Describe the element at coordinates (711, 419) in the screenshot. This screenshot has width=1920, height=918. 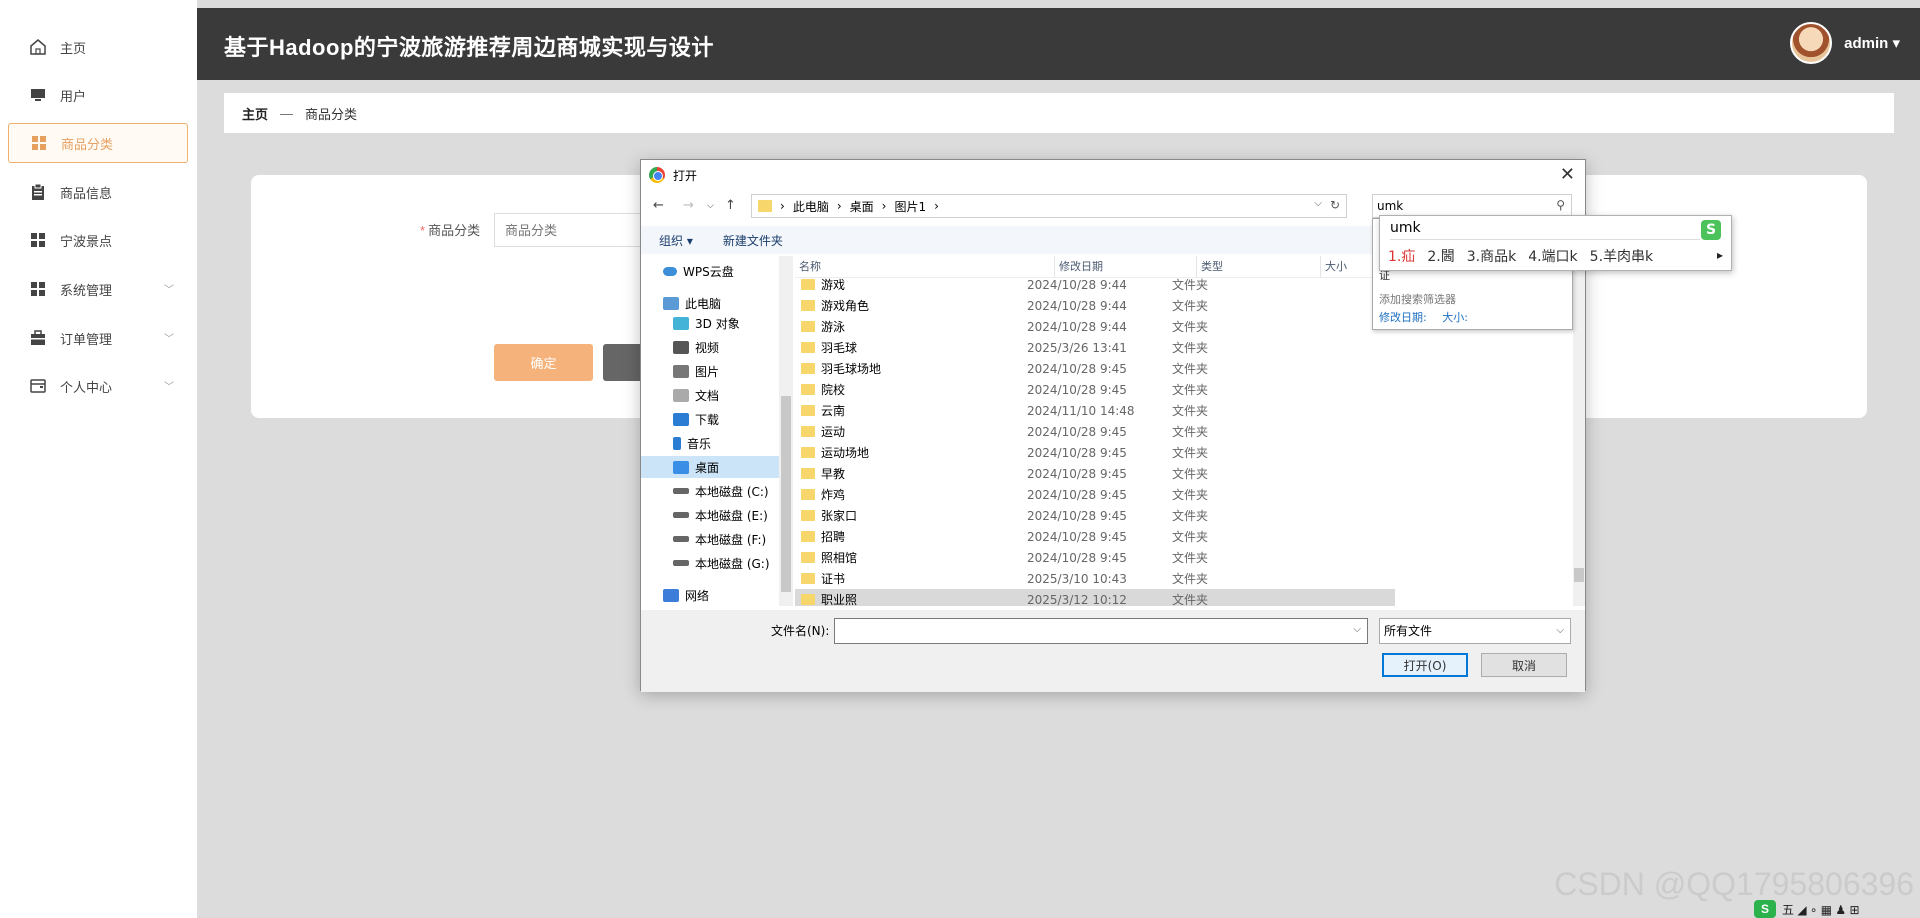
I see `nav-item-downloads: 下载` at that location.